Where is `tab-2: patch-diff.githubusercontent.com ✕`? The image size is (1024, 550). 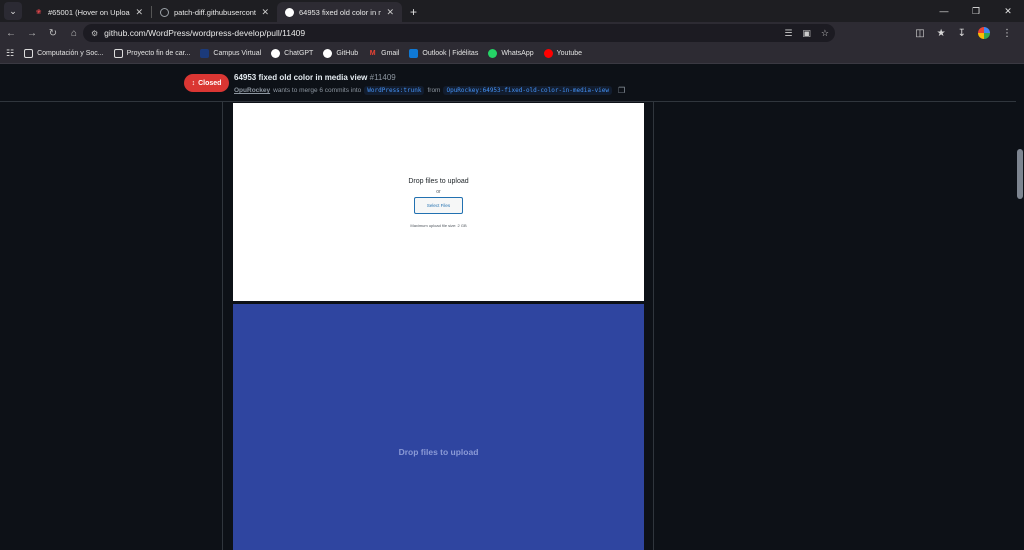
tab-2: patch-diff.githubusercontent.com ✕ is located at coordinates (214, 12).